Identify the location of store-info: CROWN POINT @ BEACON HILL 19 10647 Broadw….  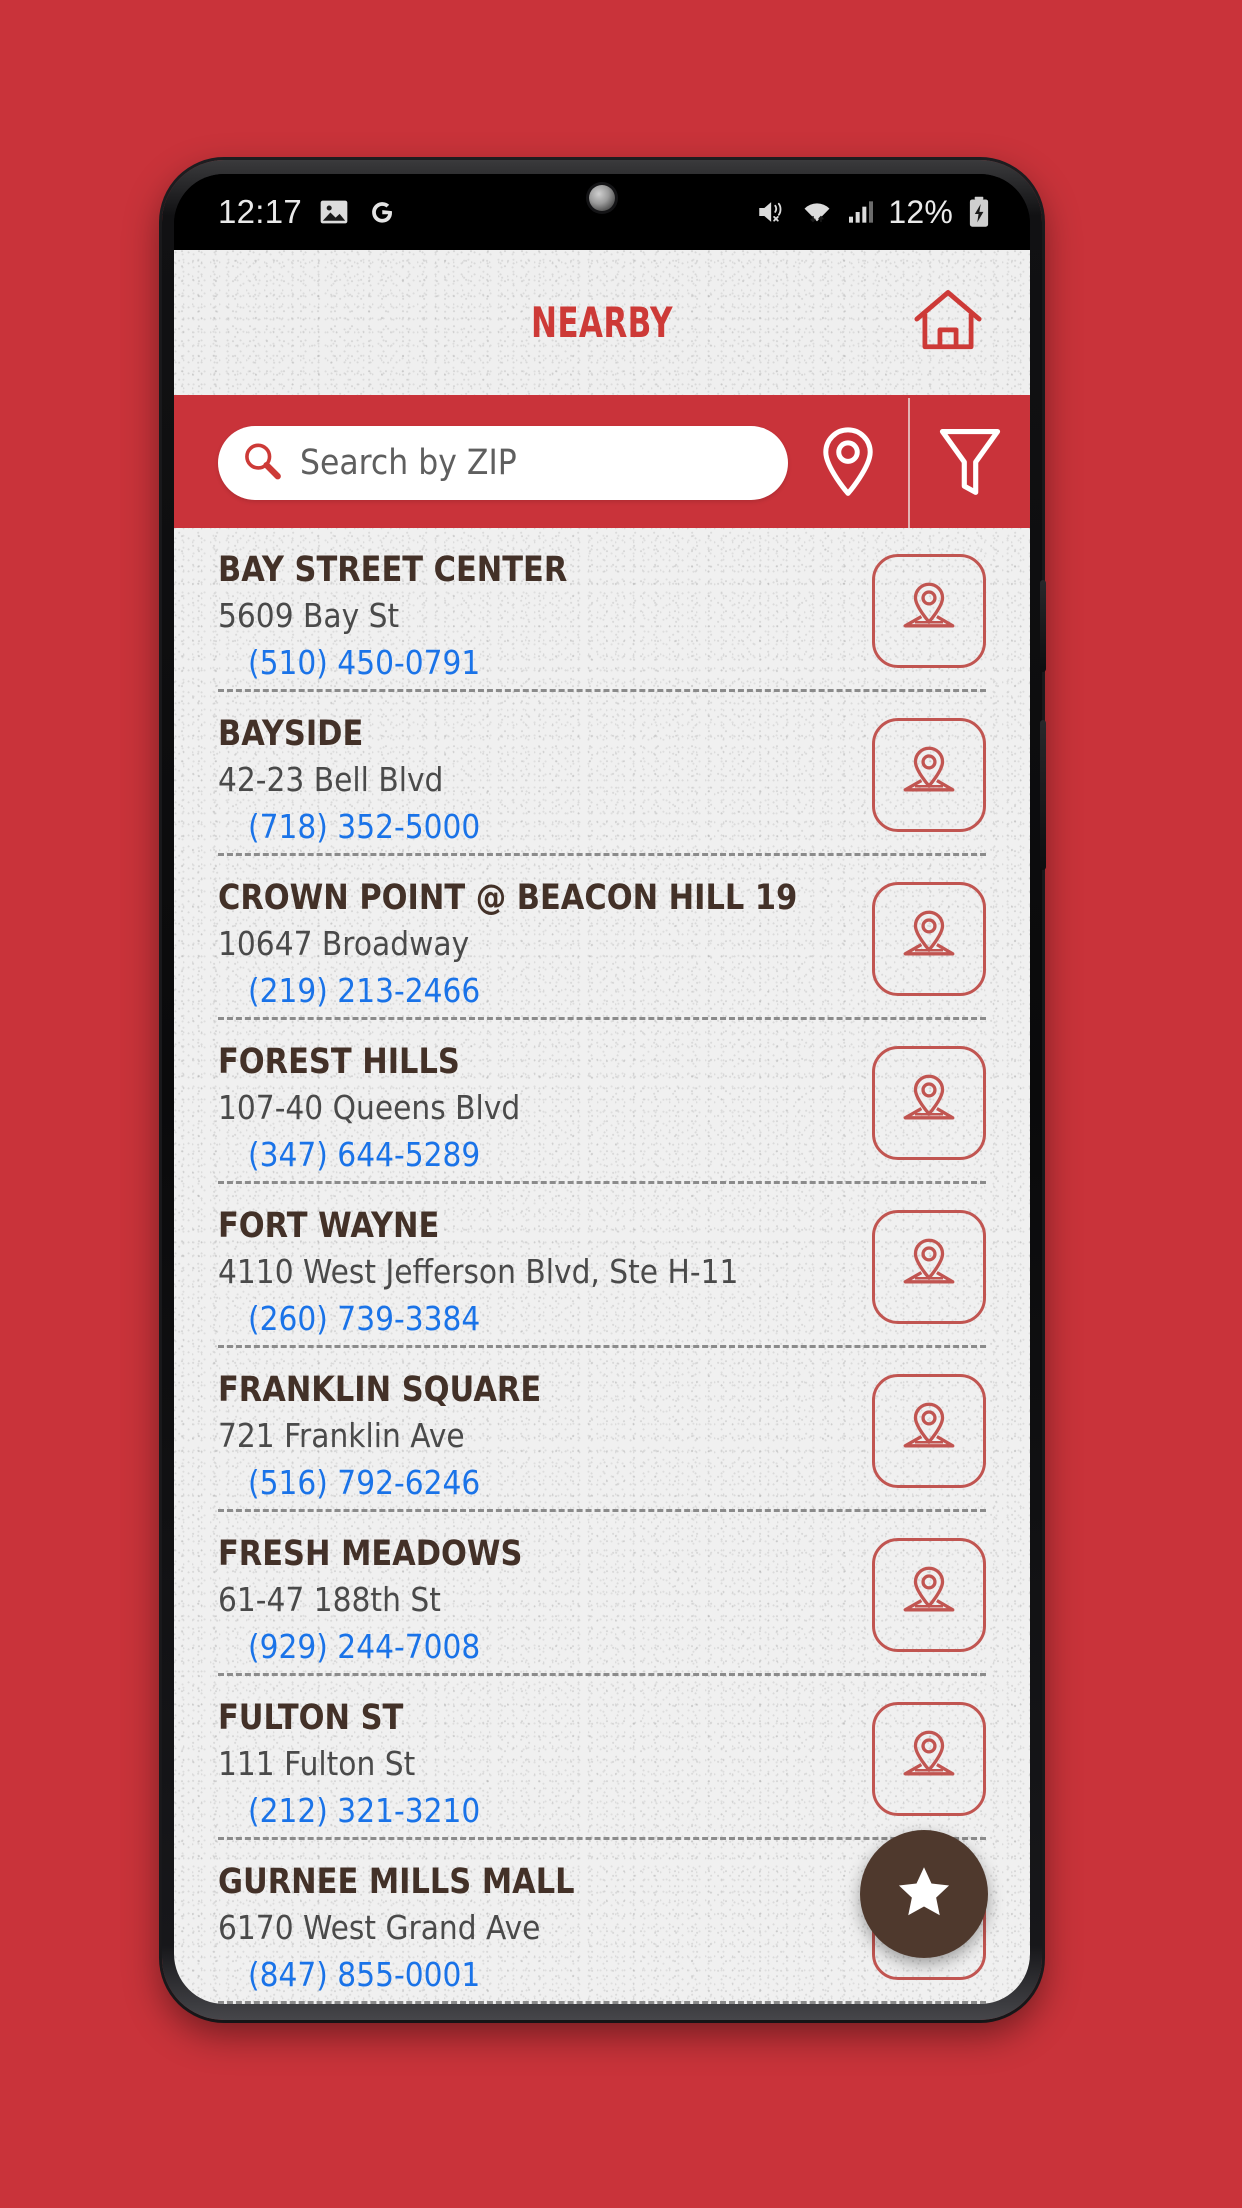
(545, 945).